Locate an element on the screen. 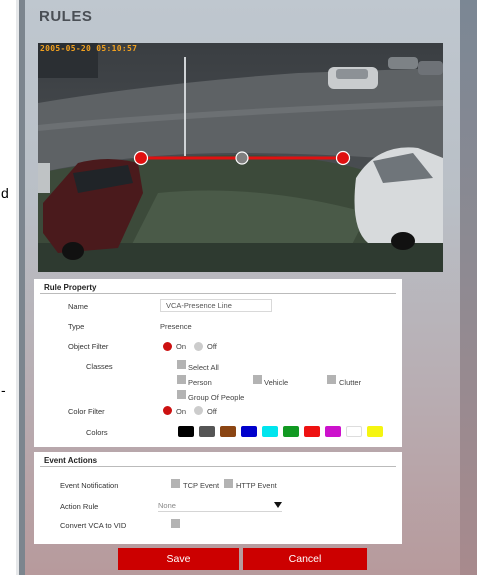  name-label: Name is located at coordinates (78, 306).